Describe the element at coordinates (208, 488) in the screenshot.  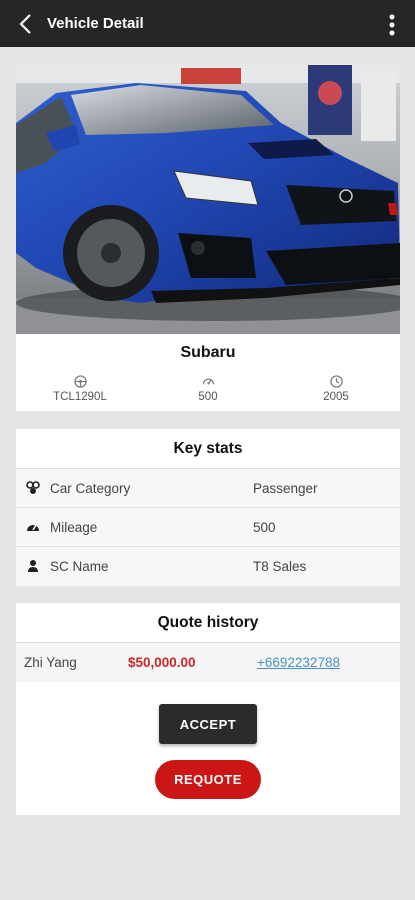
I see `stat-row-car-category: Car Category Passenger` at that location.